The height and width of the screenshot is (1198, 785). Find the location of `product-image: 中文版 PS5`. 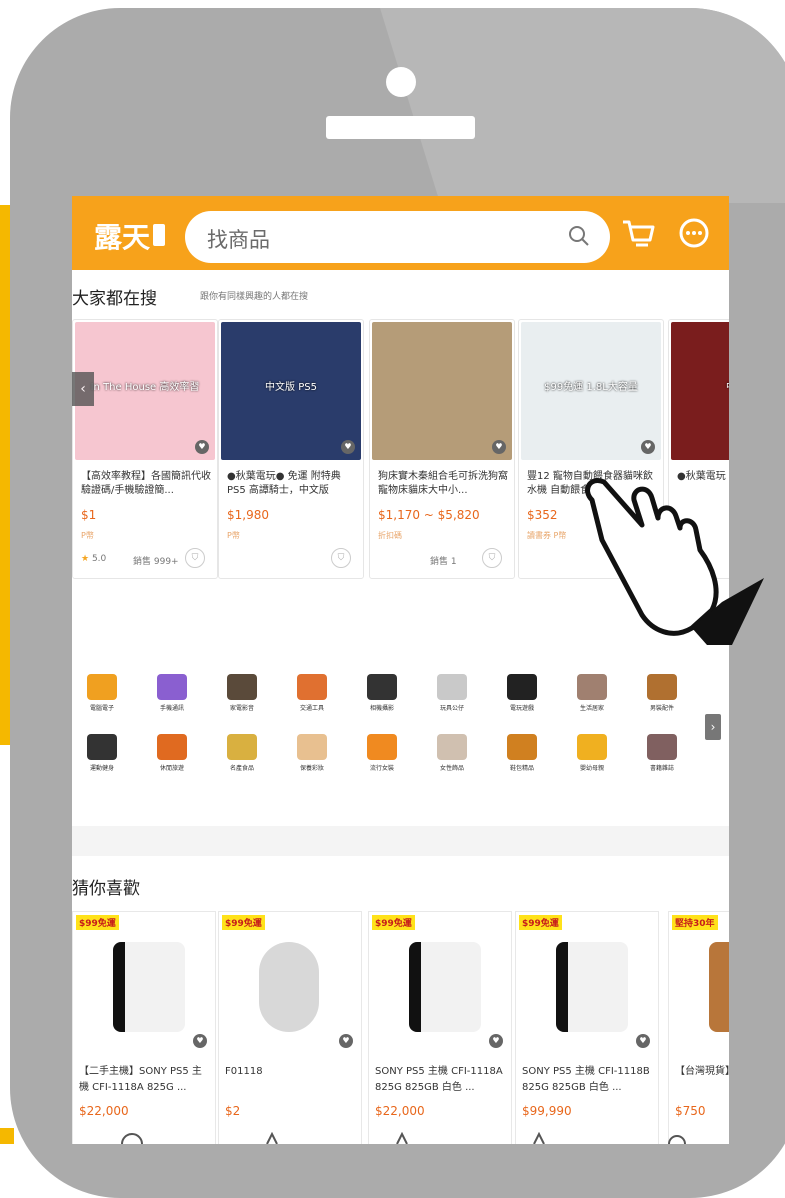

product-image: 中文版 PS5 is located at coordinates (291, 391).